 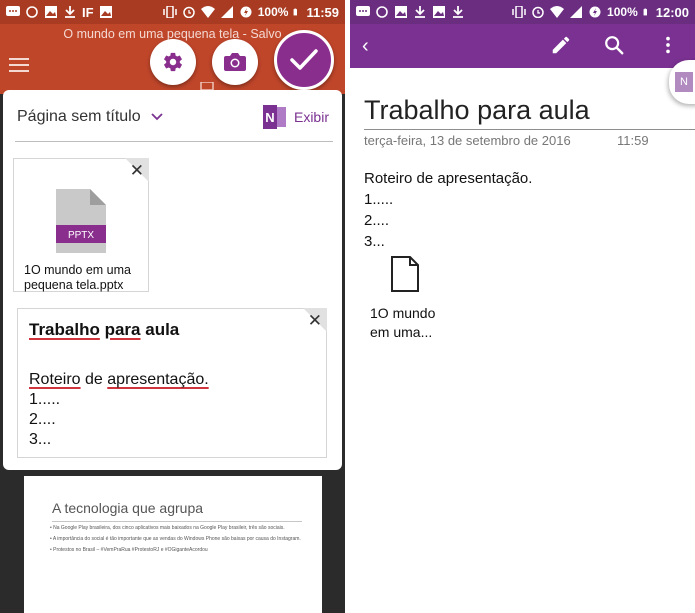 I want to click on file-type-badge: PPTX, so click(x=81, y=235).